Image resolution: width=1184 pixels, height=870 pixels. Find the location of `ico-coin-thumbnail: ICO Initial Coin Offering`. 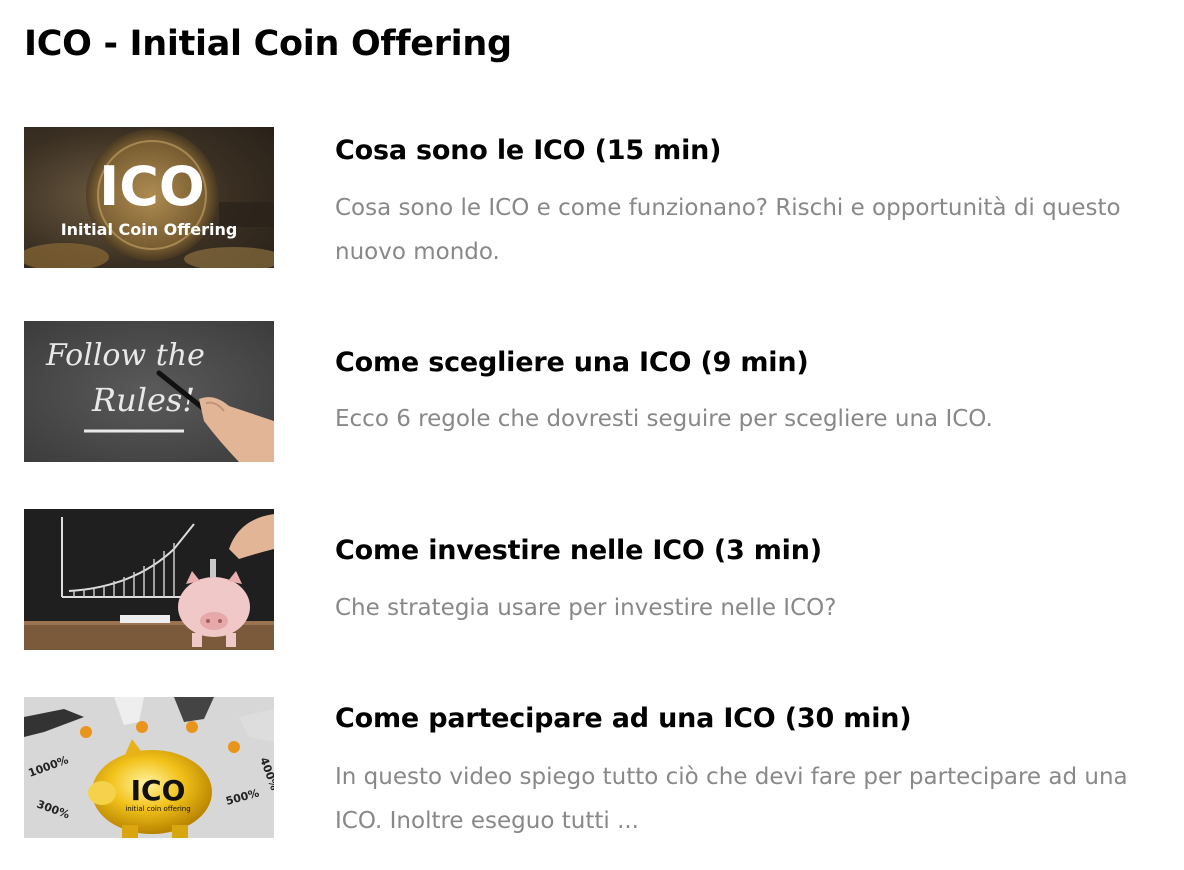

ico-coin-thumbnail: ICO Initial Coin Offering is located at coordinates (149, 197).